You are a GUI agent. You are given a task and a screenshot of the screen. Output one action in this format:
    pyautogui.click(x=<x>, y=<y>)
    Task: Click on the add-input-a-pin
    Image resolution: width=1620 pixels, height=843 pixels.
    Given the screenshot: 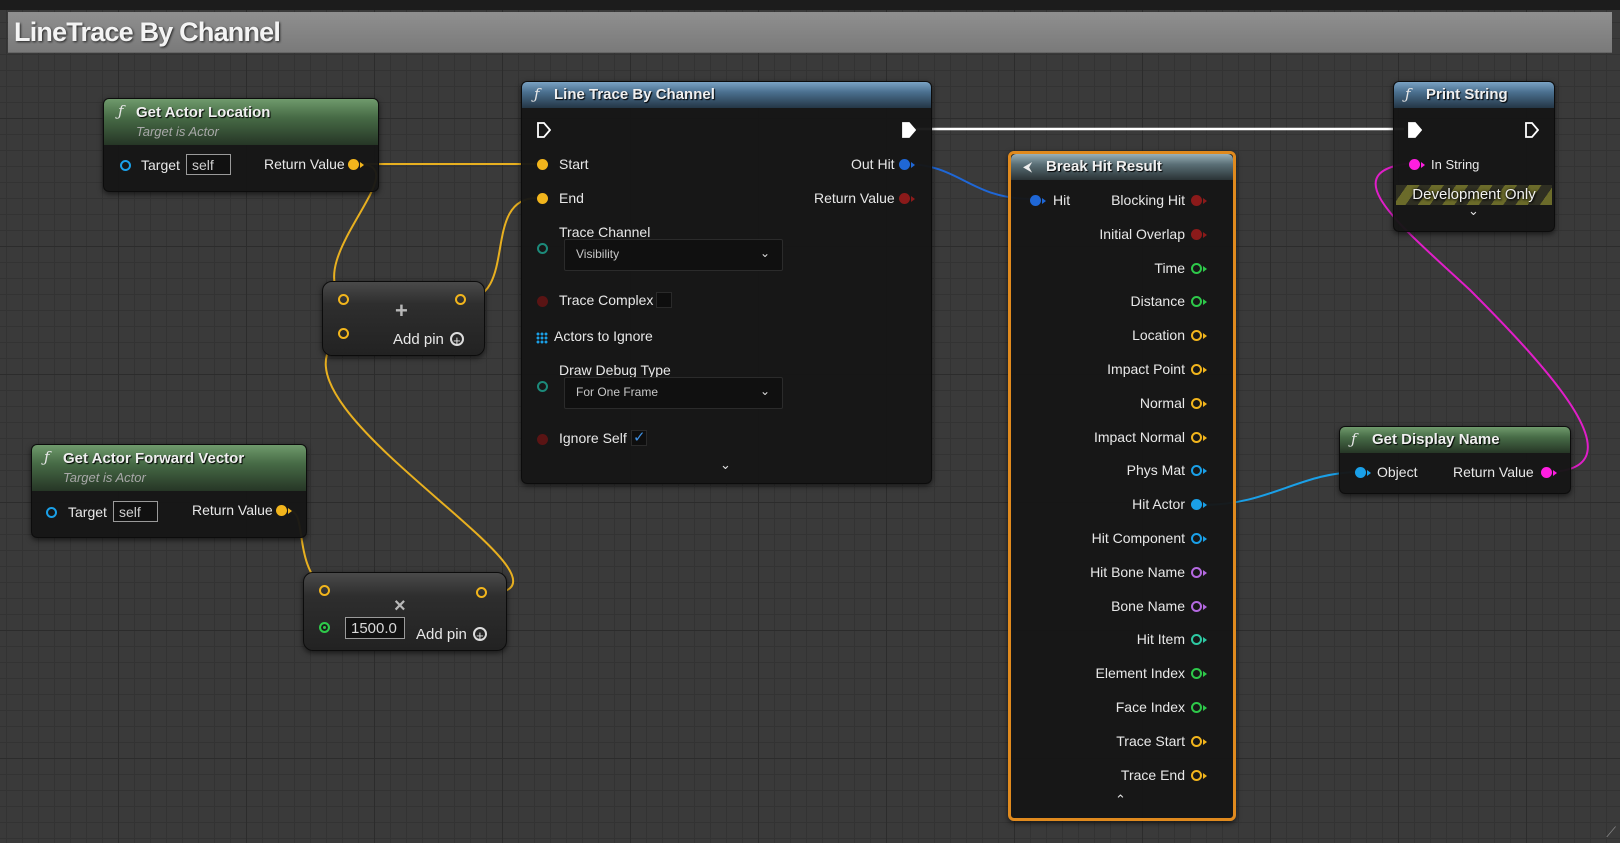 What is the action you would take?
    pyautogui.click(x=343, y=299)
    